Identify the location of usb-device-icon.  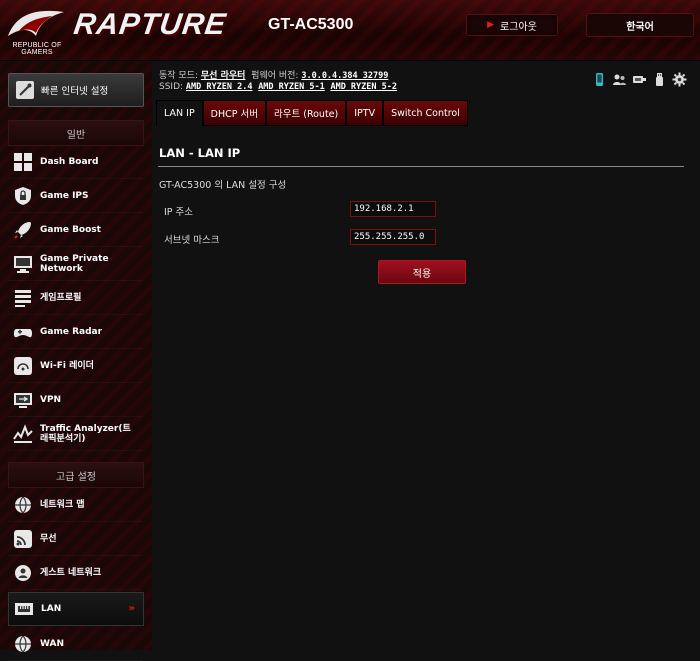
(639, 79).